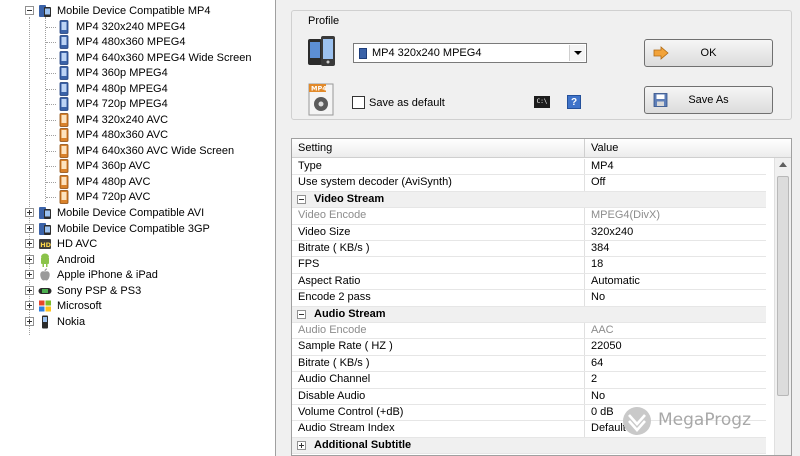 This screenshot has height=456, width=800. Describe the element at coordinates (600, 248) in the screenshot. I see `setting-value: 384` at that location.